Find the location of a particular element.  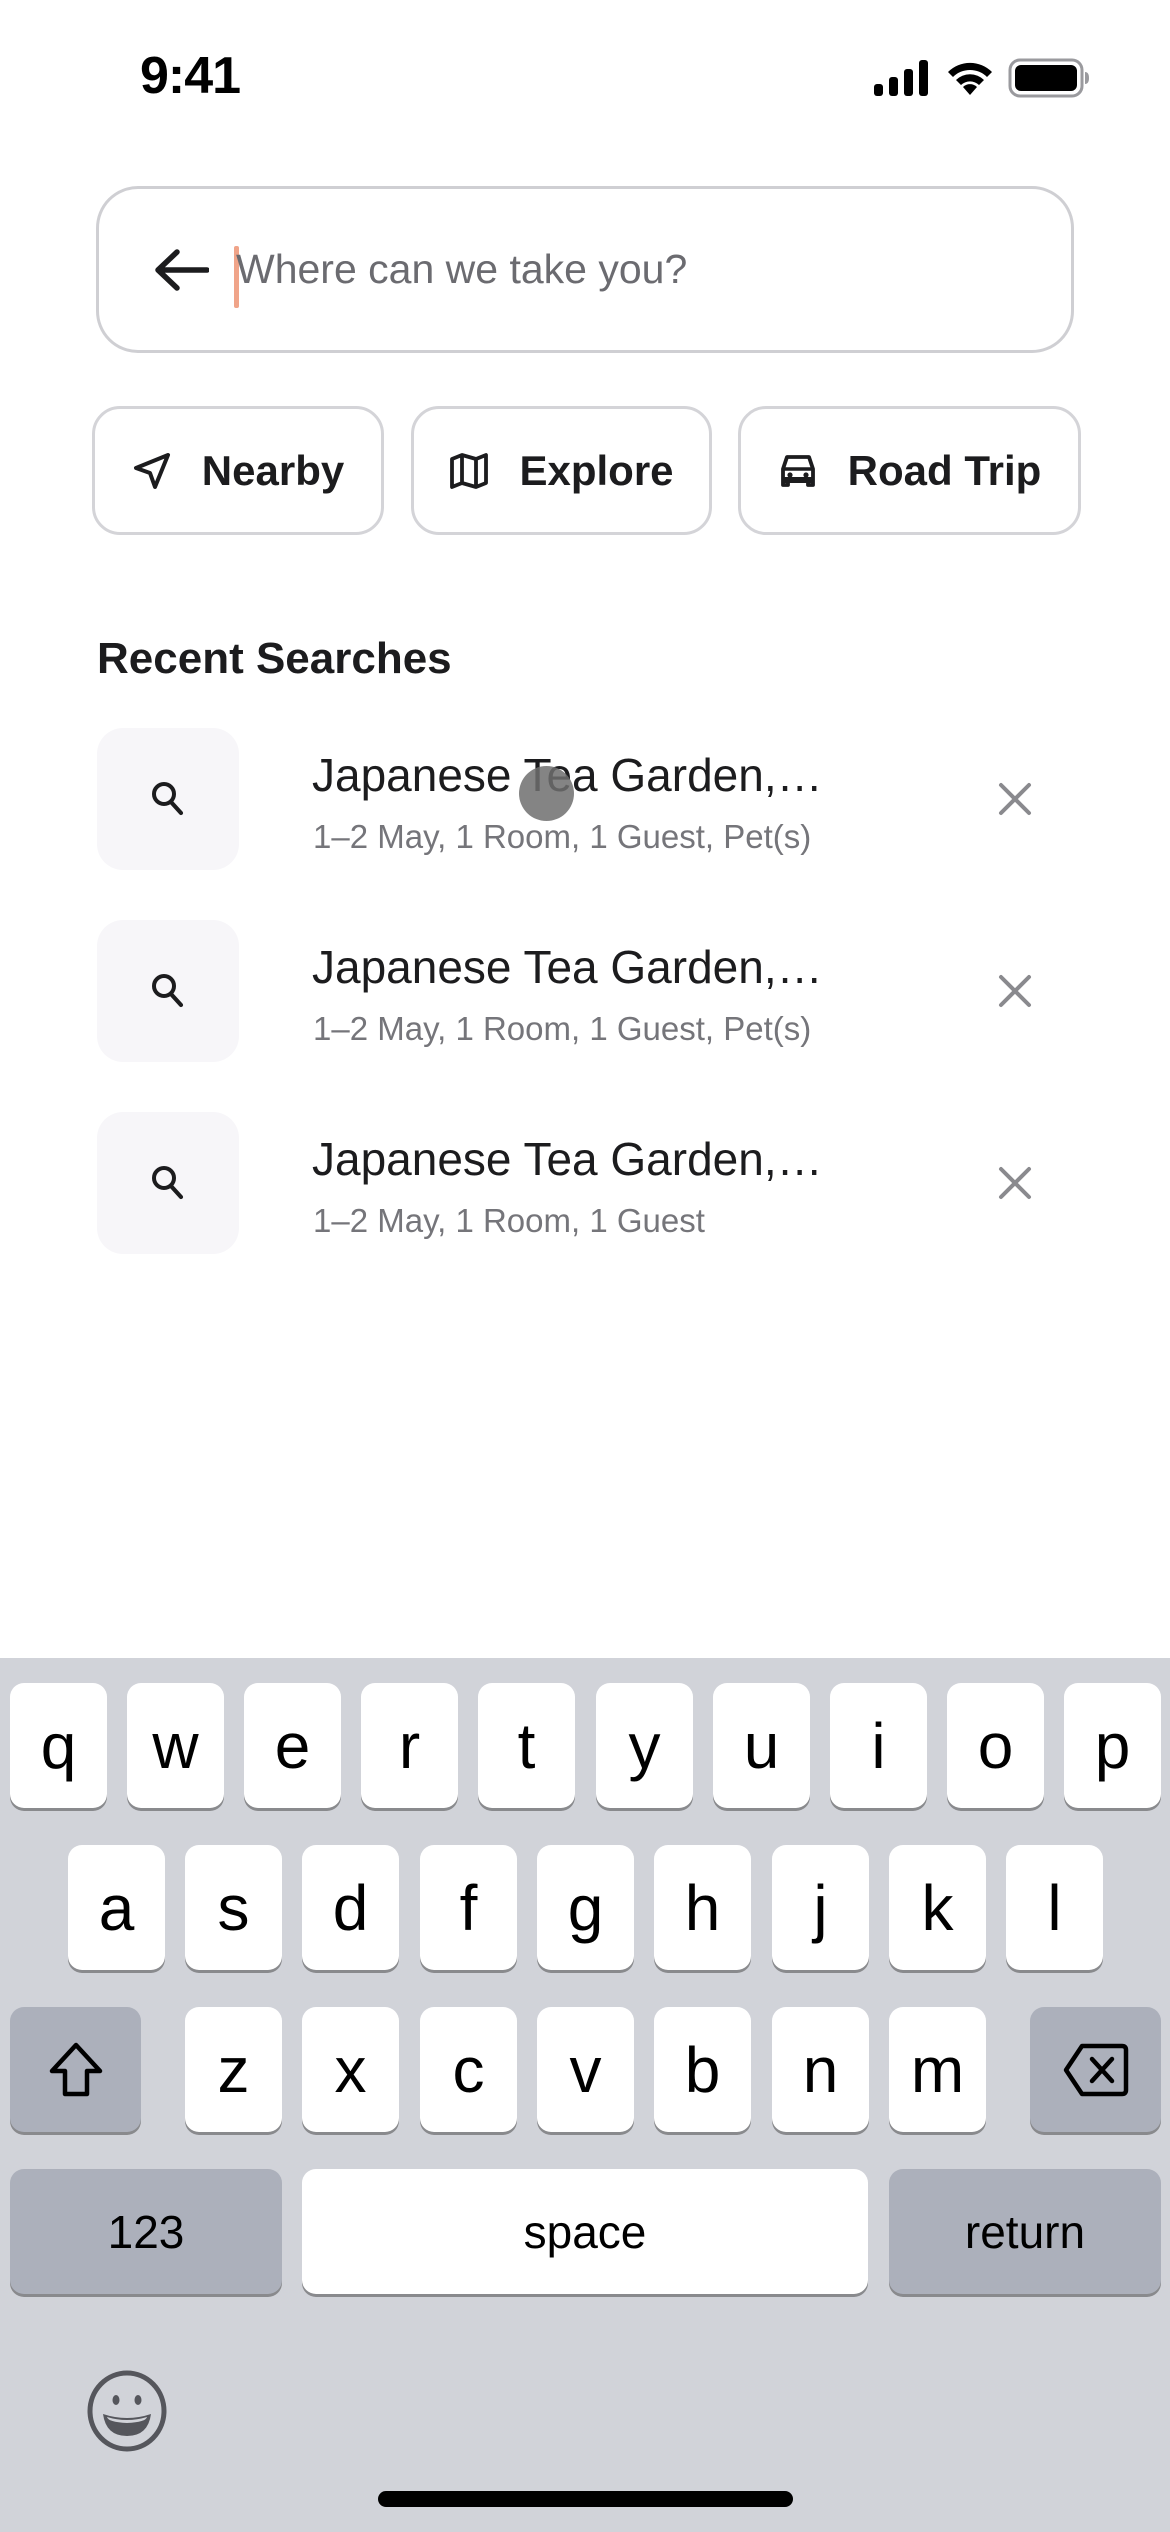

key-k: k is located at coordinates (937, 1907).